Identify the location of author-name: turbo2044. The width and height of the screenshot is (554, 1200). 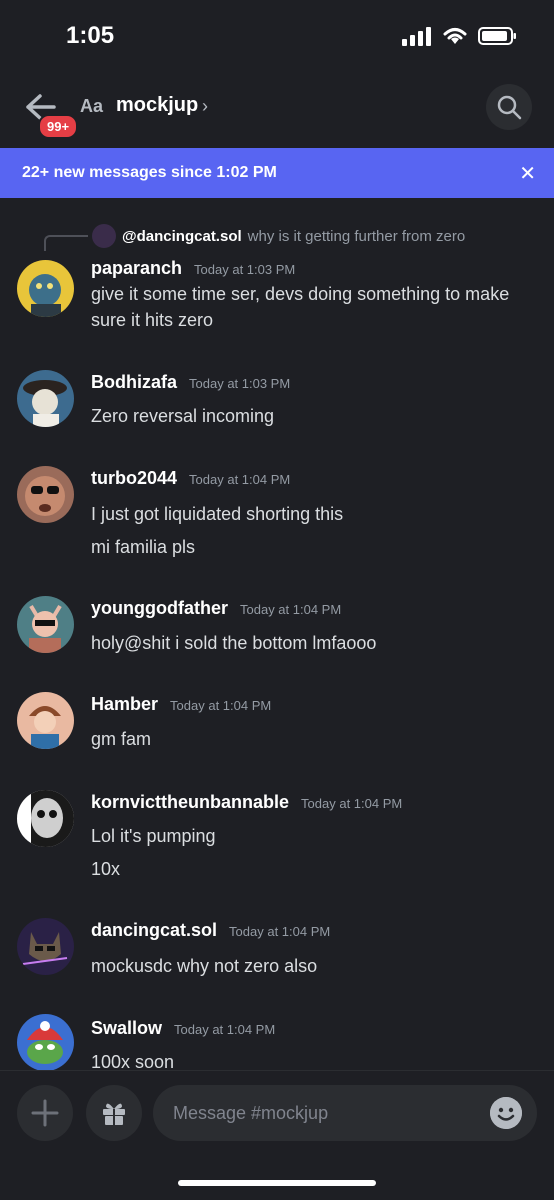
(134, 478).